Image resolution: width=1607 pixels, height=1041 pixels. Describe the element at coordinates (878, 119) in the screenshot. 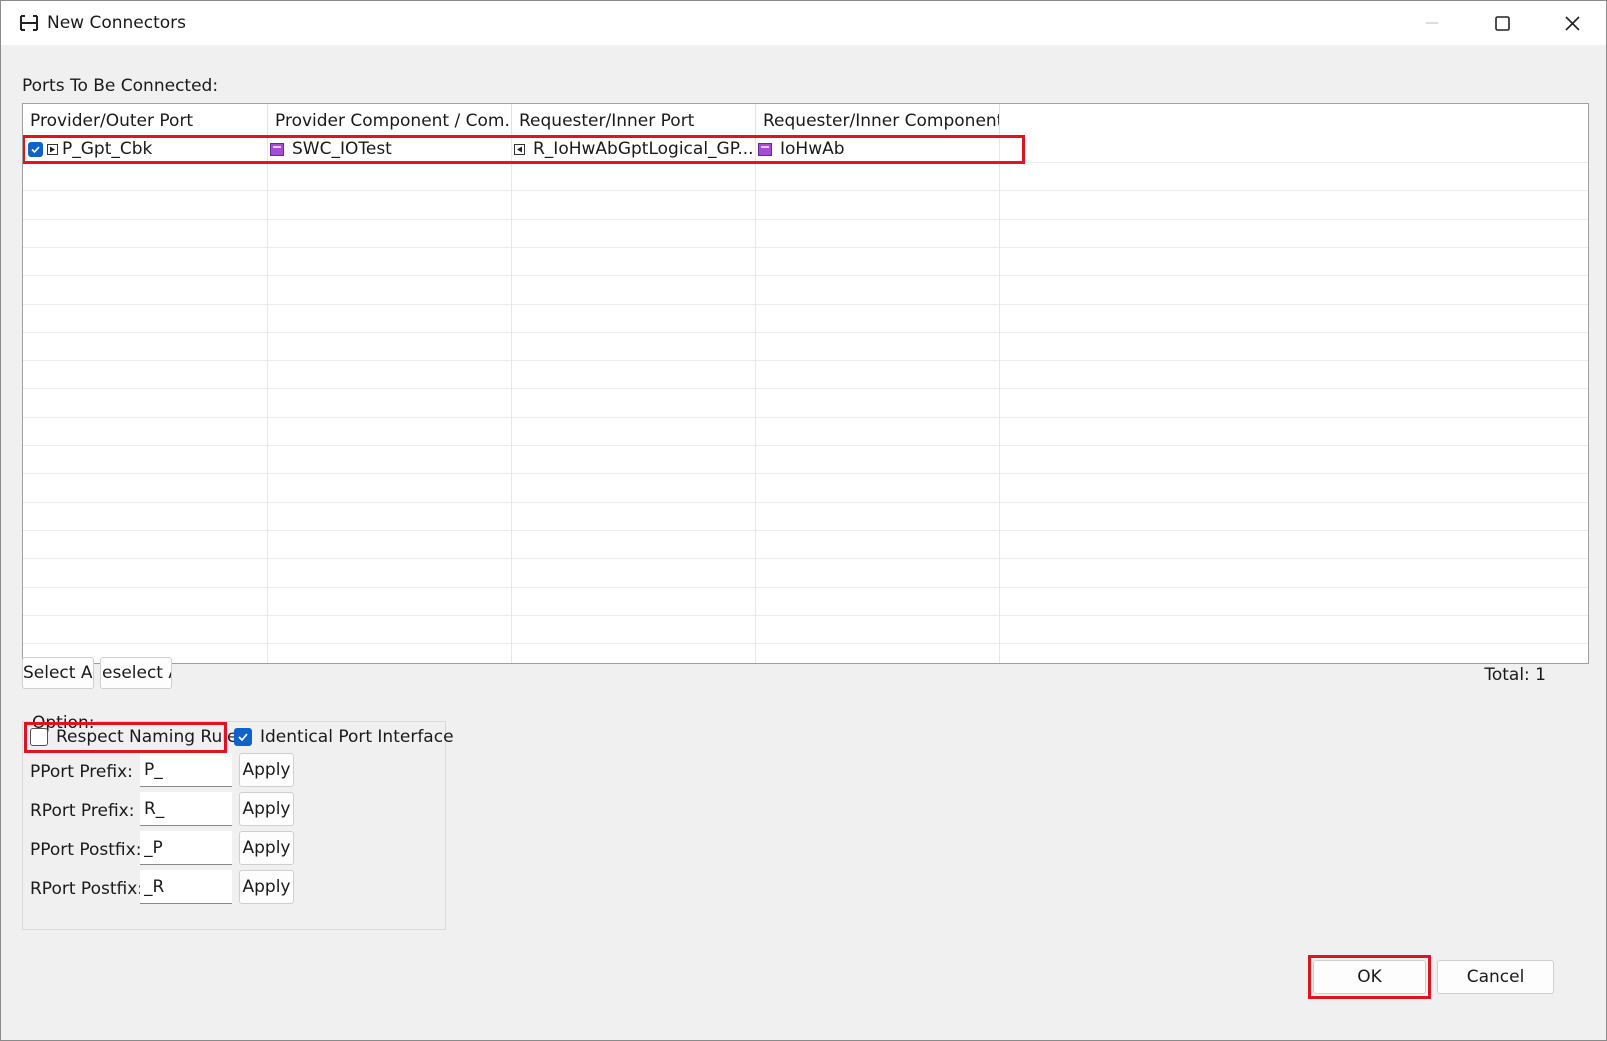

I see `column-header-requester-component: Requester/Inner Component` at that location.